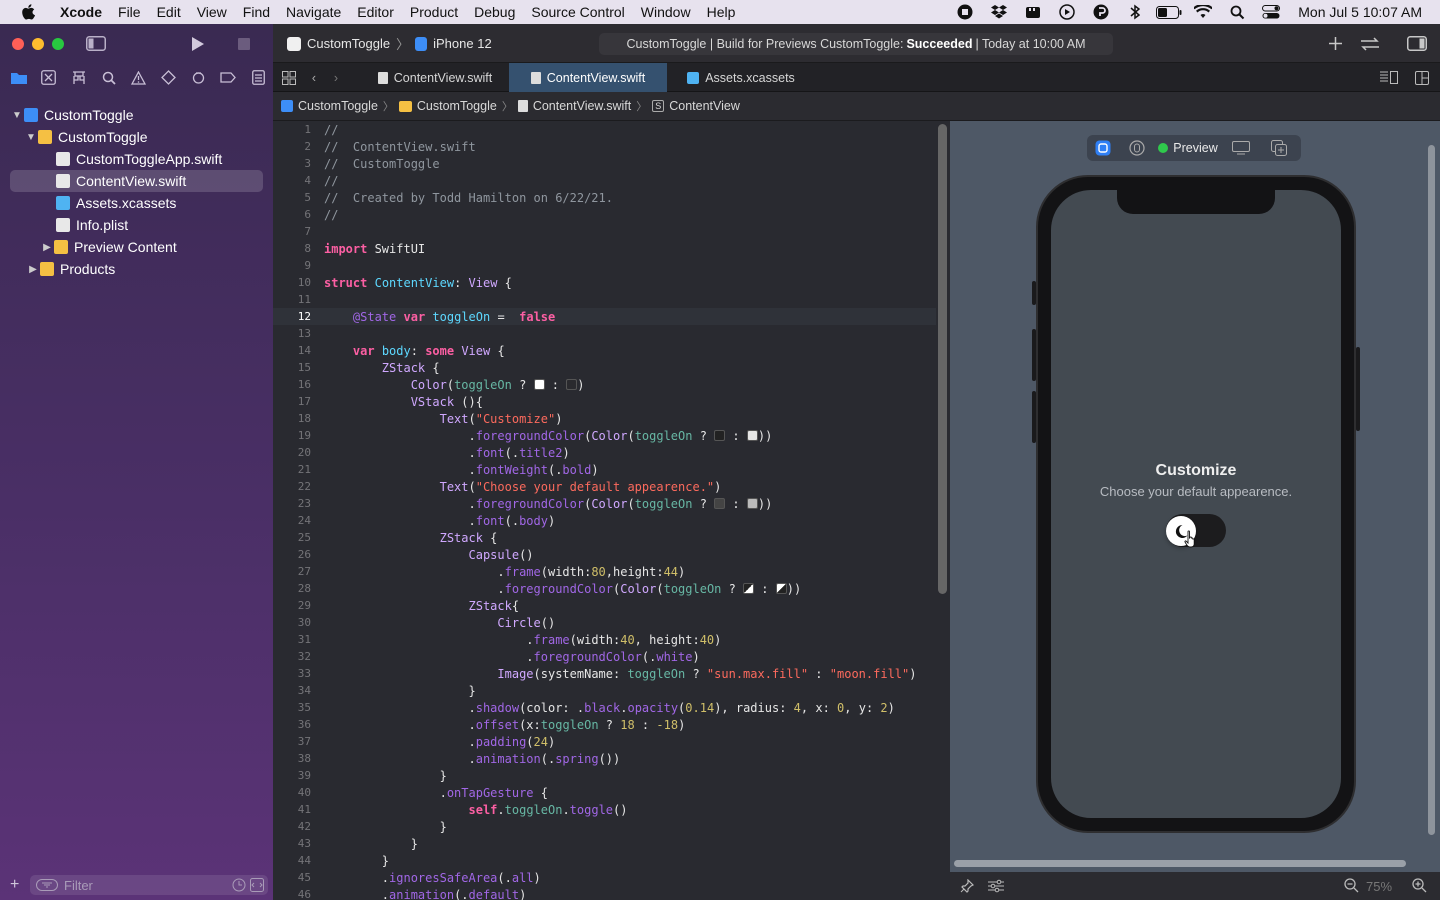 The width and height of the screenshot is (1440, 900). What do you see at coordinates (292, 537) in the screenshot?
I see `line-number: 25` at bounding box center [292, 537].